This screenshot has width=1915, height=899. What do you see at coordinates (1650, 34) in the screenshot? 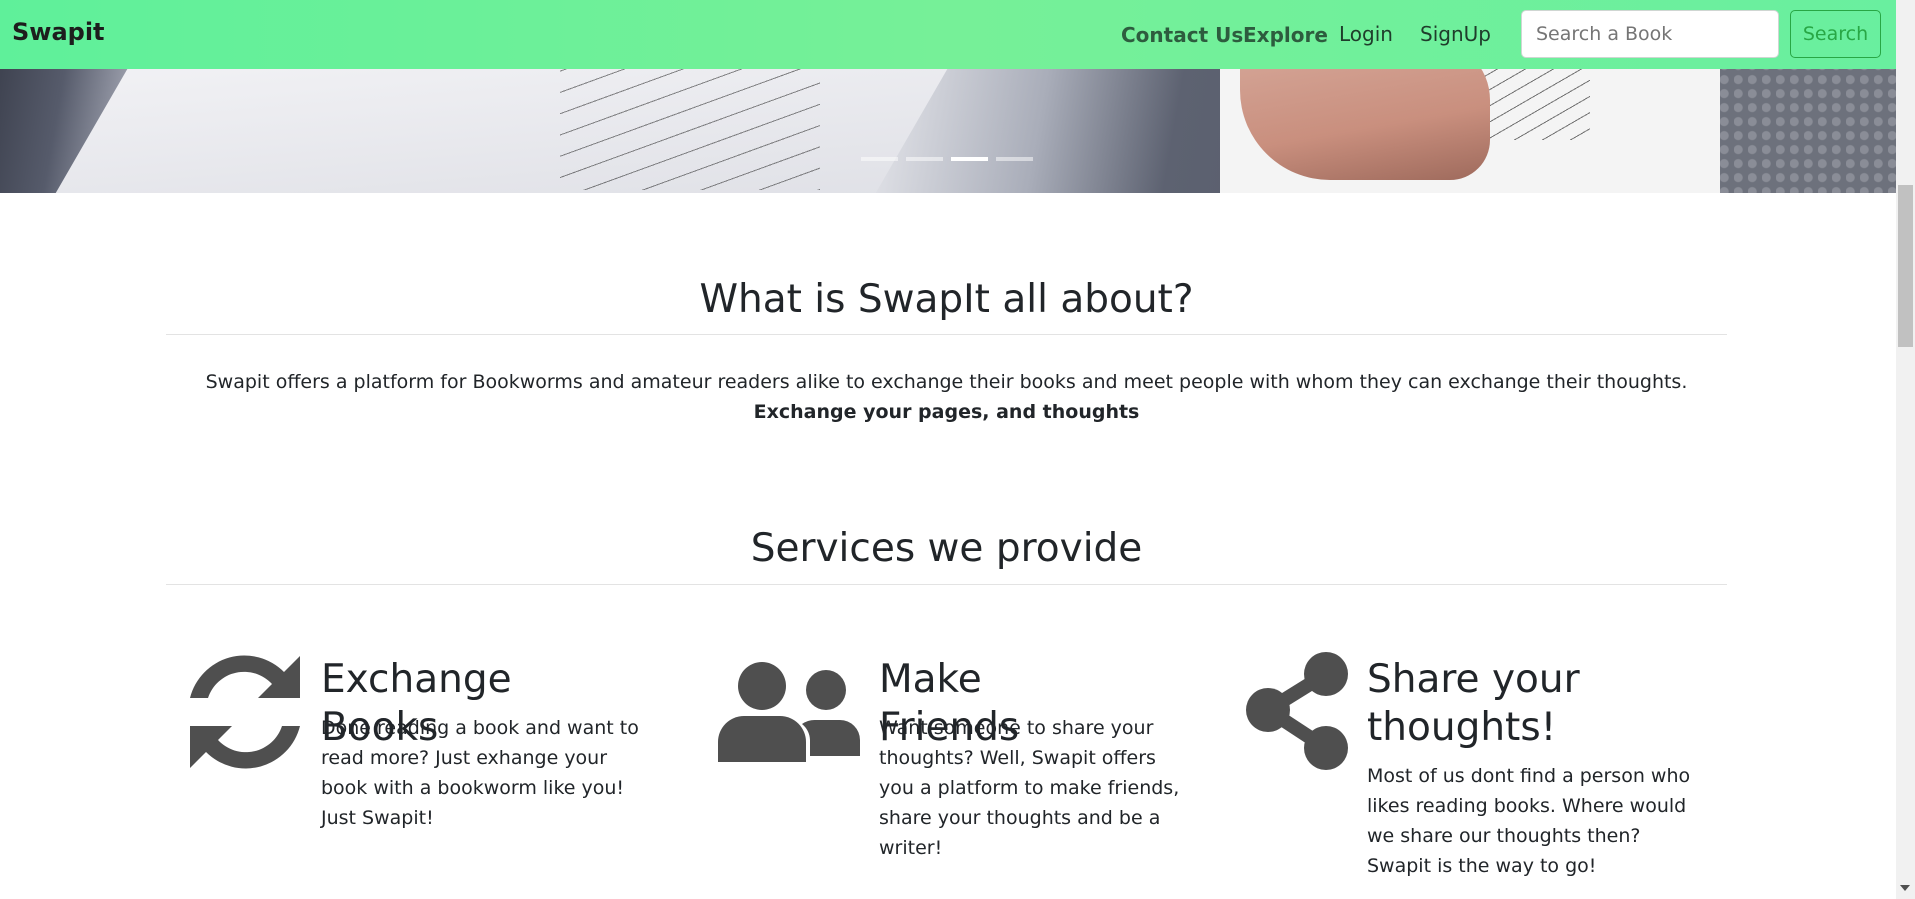
I see `search-input` at bounding box center [1650, 34].